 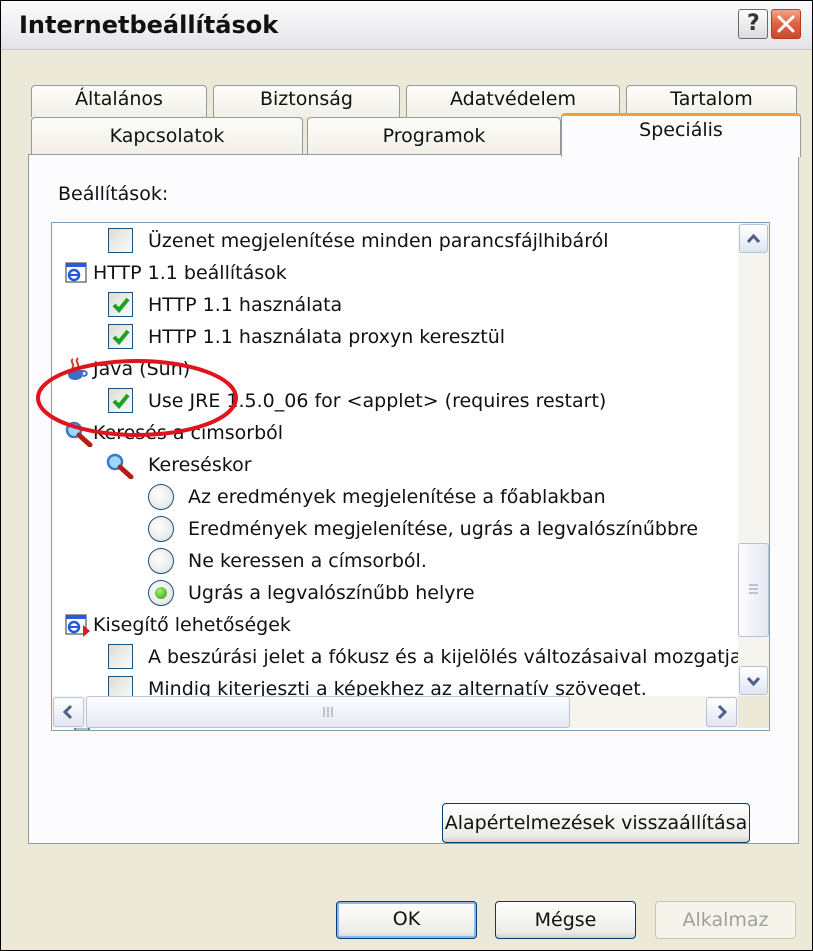 What do you see at coordinates (711, 99) in the screenshot?
I see `tab-label: Tartalom` at bounding box center [711, 99].